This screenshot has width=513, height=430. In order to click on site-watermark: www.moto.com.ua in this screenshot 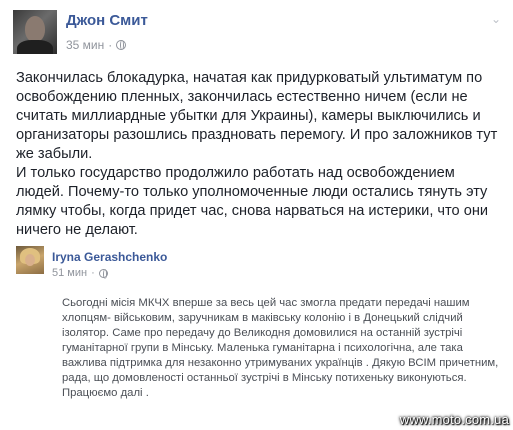, I will do `click(454, 419)`.